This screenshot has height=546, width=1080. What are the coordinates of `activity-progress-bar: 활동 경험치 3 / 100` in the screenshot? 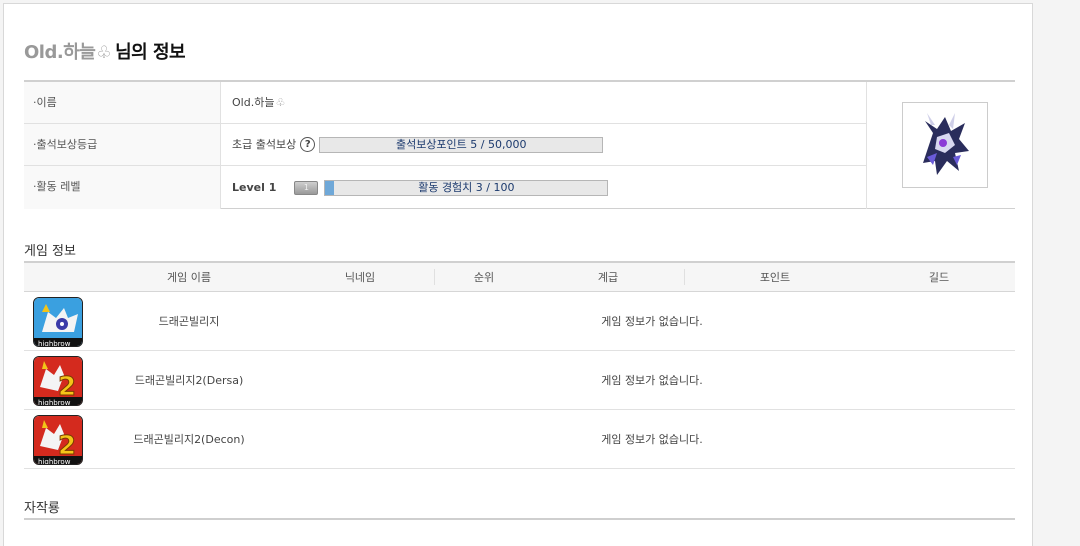 It's located at (466, 187).